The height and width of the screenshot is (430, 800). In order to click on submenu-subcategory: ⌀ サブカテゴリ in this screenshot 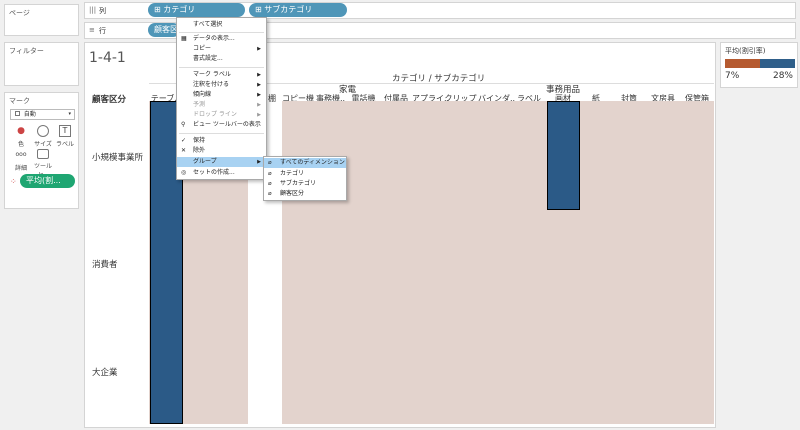, I will do `click(305, 184)`.